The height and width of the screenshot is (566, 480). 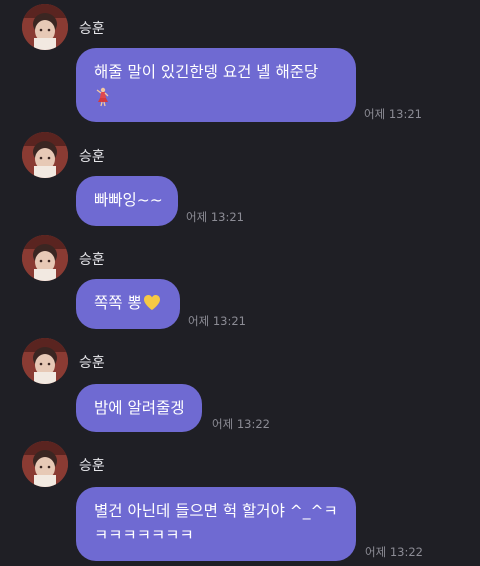 I want to click on message-text: 밤에 알려줄겡, so click(x=139, y=408).